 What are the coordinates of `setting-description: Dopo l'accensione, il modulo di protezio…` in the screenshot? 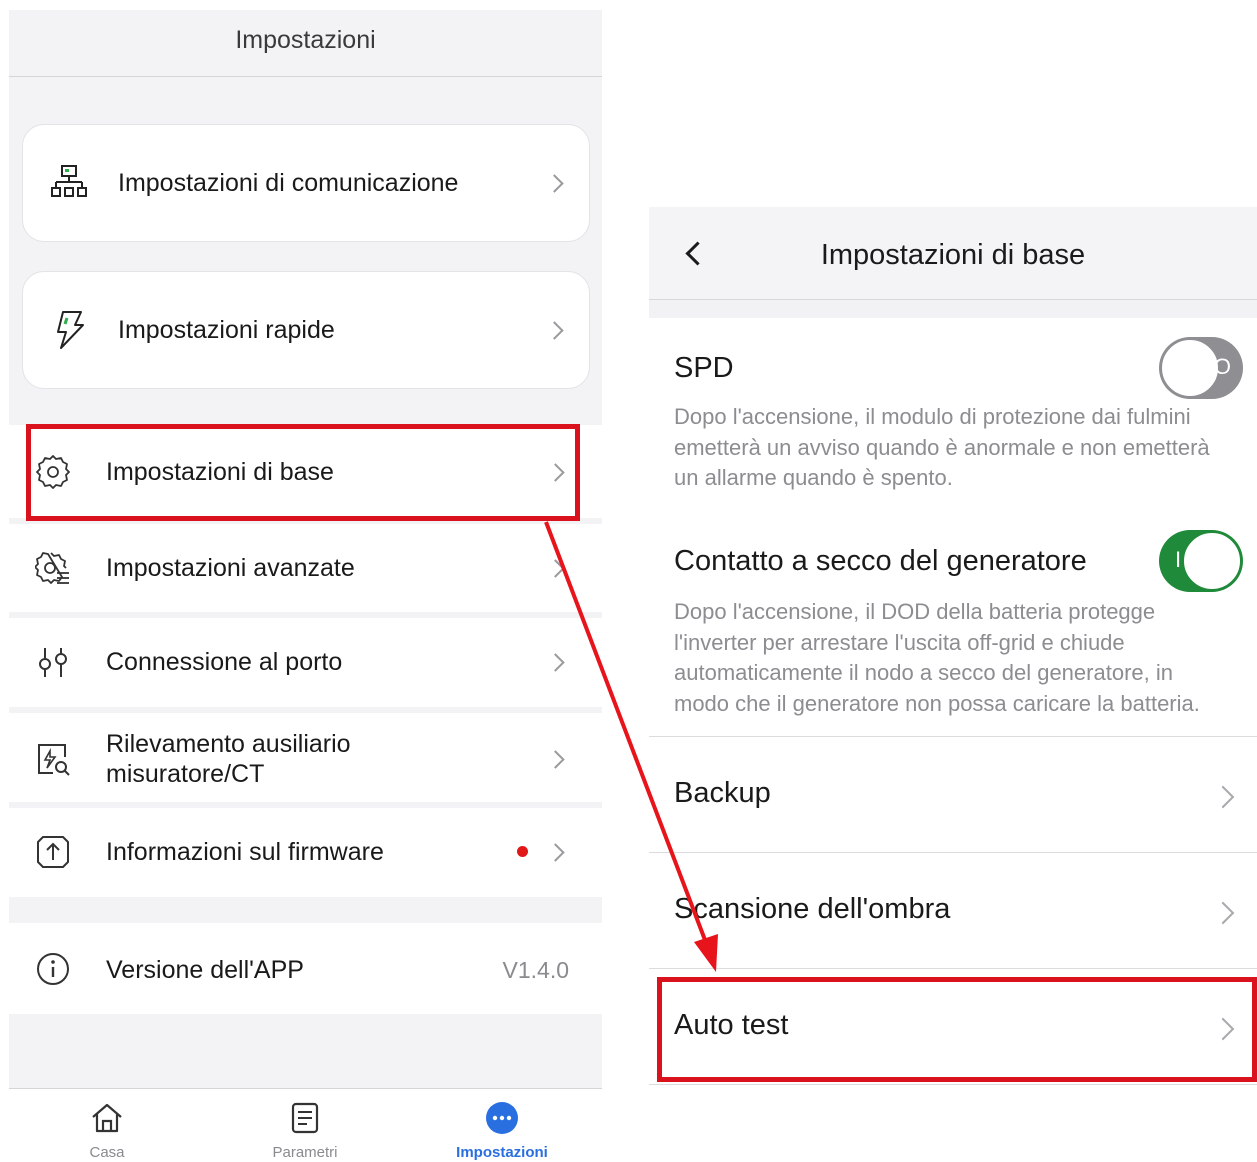 It's located at (942, 447).